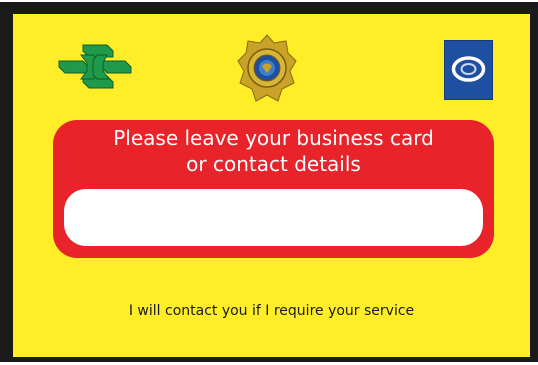 This screenshot has width=538, height=365. I want to click on green-cross-logo-icon, so click(95, 66).